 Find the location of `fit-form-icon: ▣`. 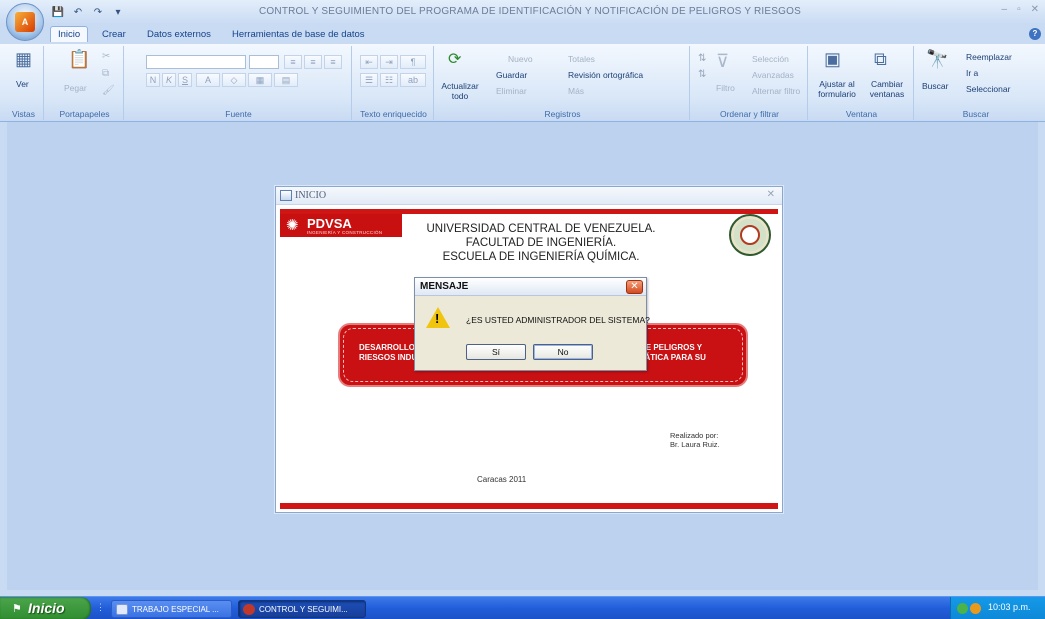

fit-form-icon: ▣ is located at coordinates (832, 59).